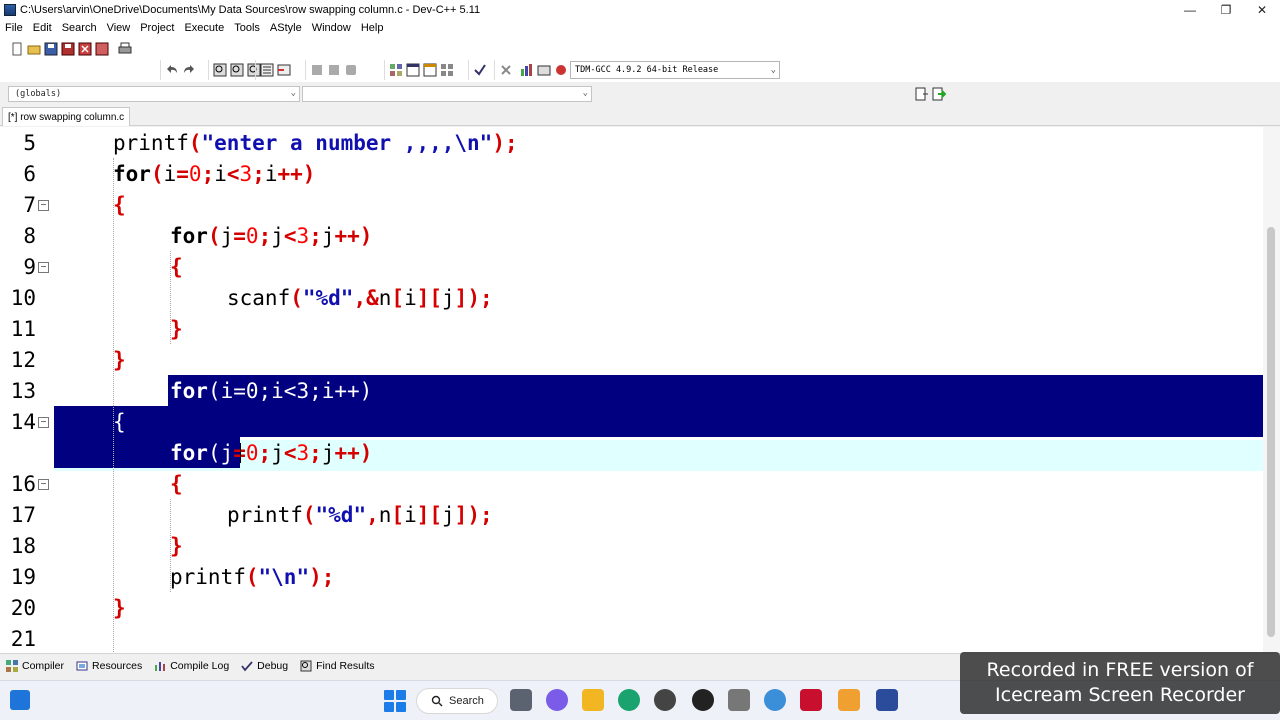 Image resolution: width=1280 pixels, height=720 pixels. I want to click on undo-icon, so click(171, 69).